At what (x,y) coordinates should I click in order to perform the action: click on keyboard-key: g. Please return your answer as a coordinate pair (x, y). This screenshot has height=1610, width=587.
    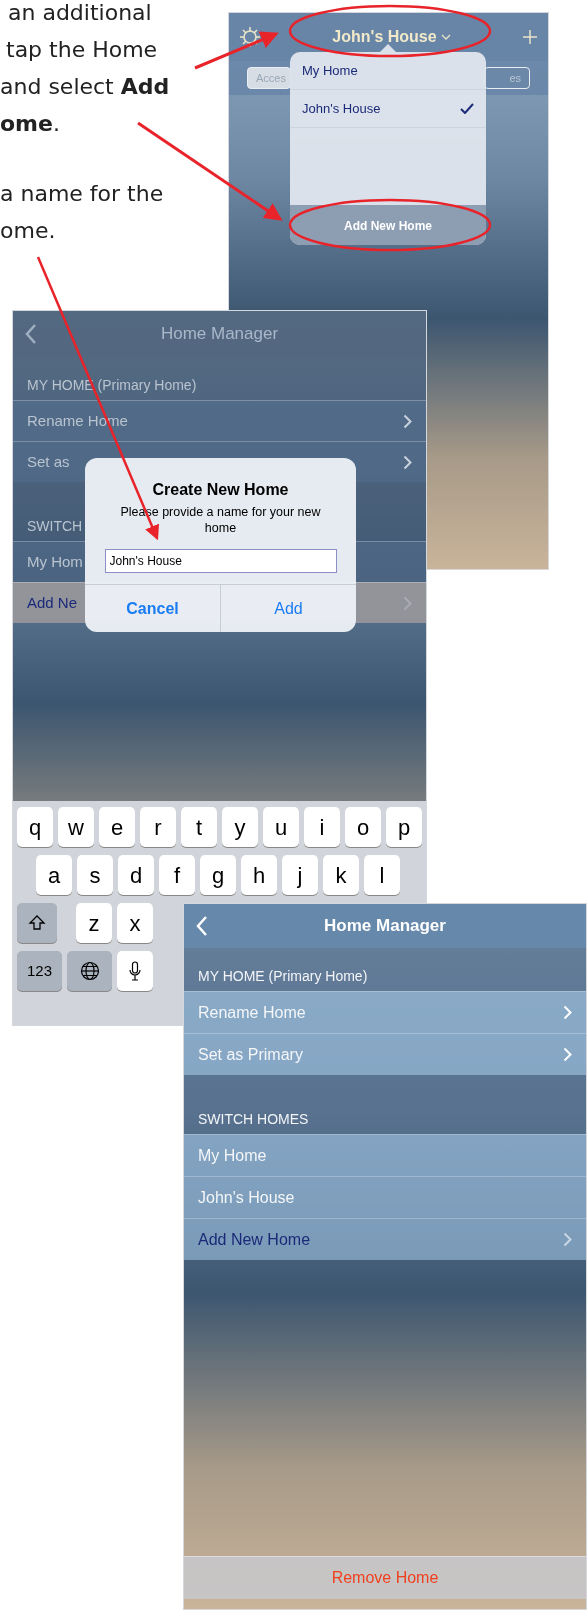
    Looking at the image, I should click on (218, 875).